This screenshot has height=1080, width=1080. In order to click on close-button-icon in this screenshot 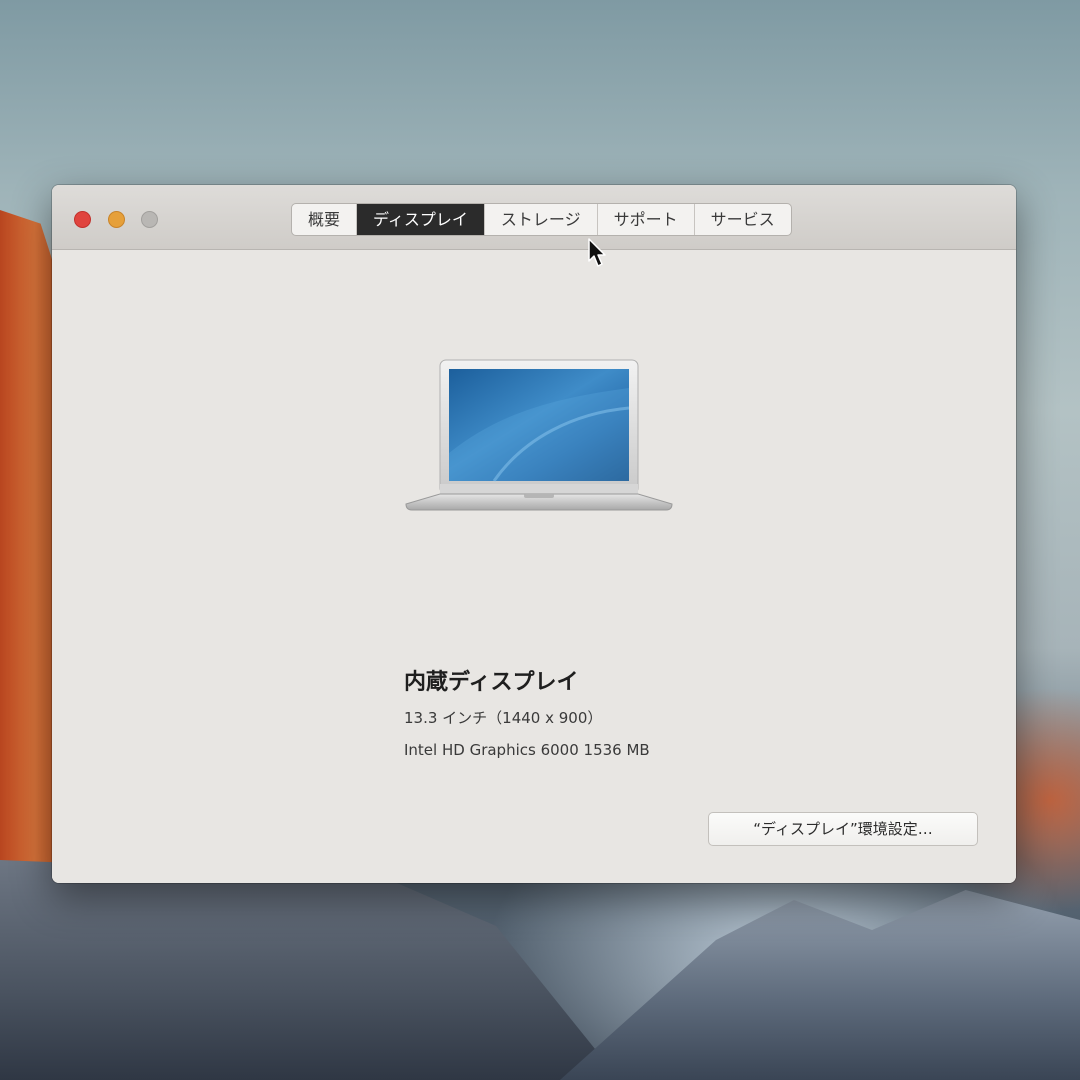, I will do `click(82, 219)`.